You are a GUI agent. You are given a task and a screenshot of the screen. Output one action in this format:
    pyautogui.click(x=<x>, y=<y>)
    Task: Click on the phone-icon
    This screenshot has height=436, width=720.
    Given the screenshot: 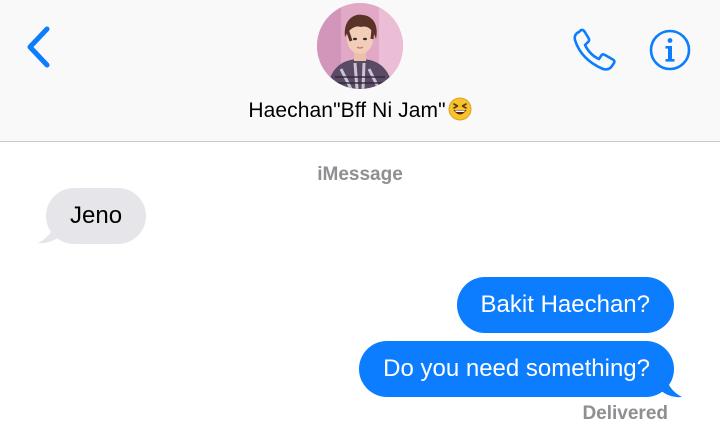 What is the action you would take?
    pyautogui.click(x=594, y=49)
    